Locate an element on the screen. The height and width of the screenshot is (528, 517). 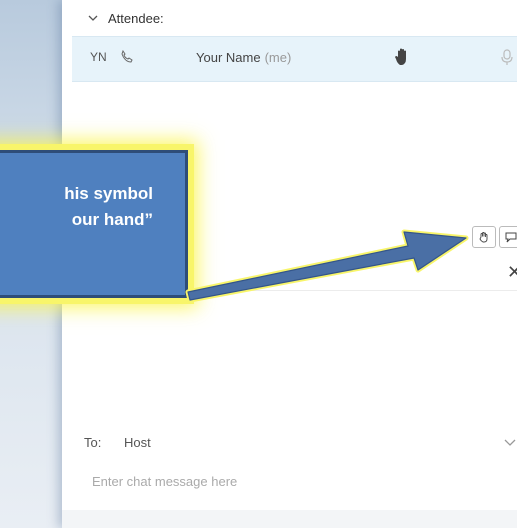
avatar-initials: YN is located at coordinates (98, 57).